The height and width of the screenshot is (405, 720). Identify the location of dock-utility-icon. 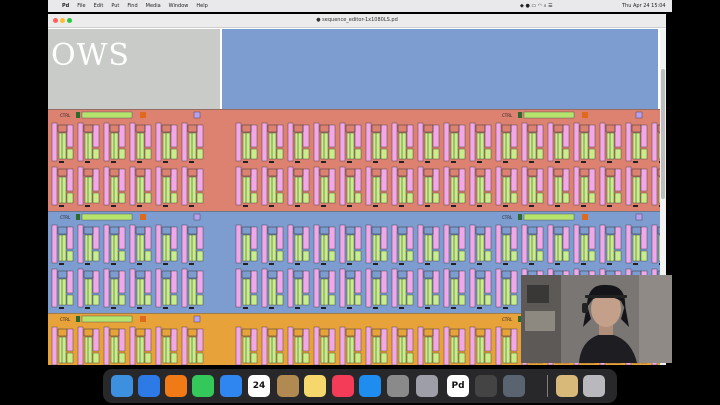
(427, 386).